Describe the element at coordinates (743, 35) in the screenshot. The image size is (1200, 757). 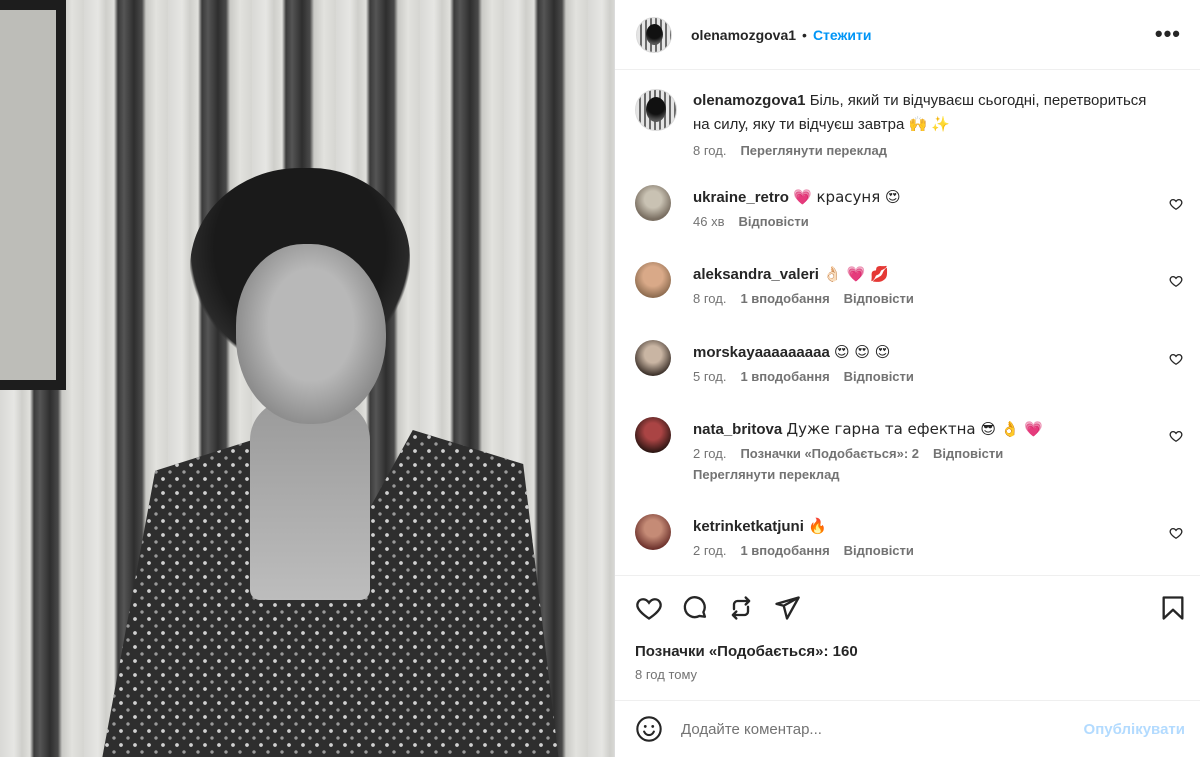
I see `author-username: olenamozgova1` at that location.